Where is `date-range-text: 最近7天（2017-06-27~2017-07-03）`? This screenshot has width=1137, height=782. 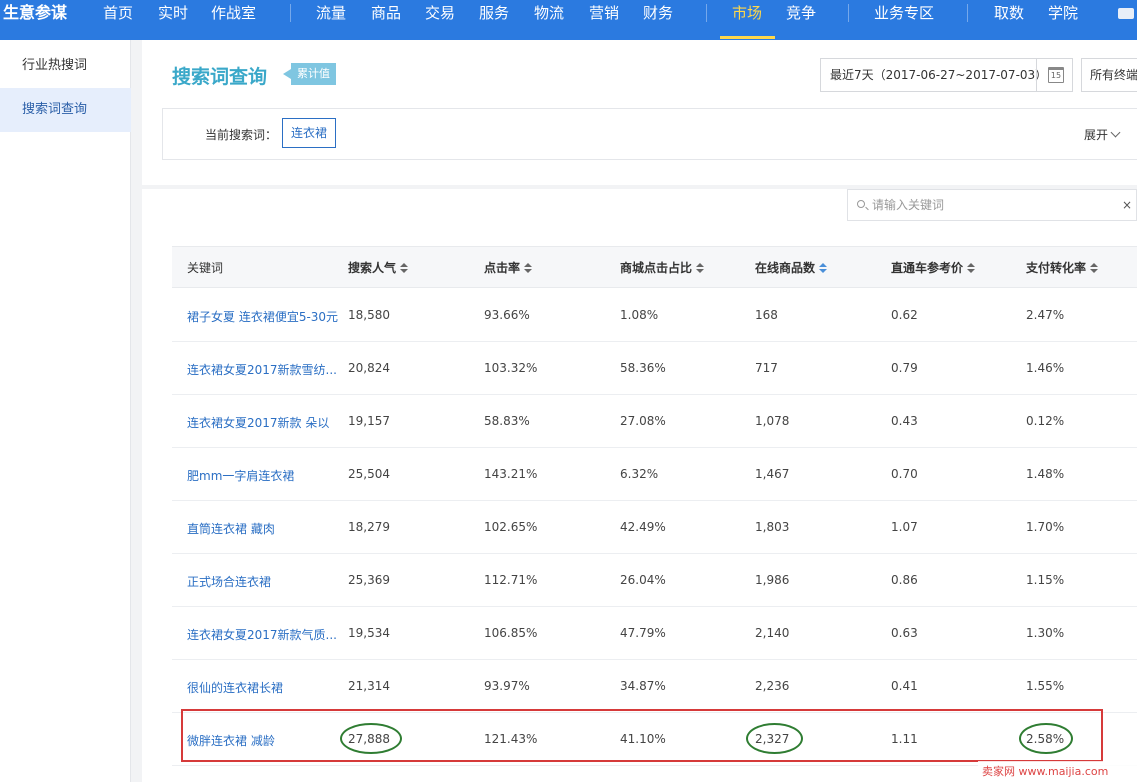 date-range-text: 最近7天（2017-06-27~2017-07-03） is located at coordinates (939, 75).